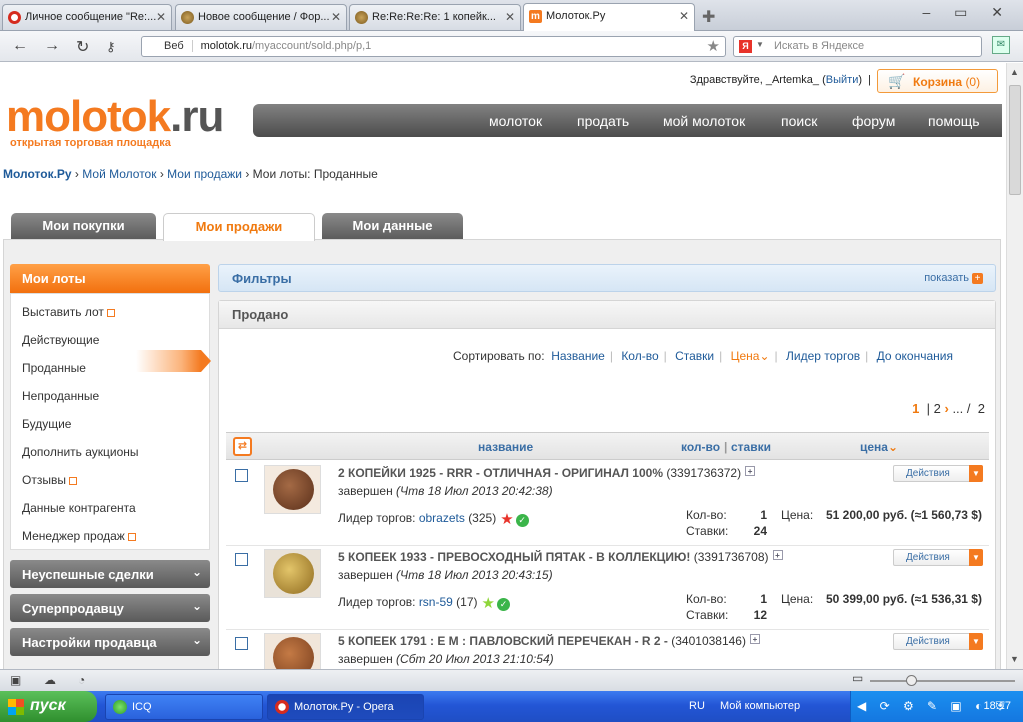  Describe the element at coordinates (700, 447) in the screenshot. I see `column-qty: кол-во` at that location.